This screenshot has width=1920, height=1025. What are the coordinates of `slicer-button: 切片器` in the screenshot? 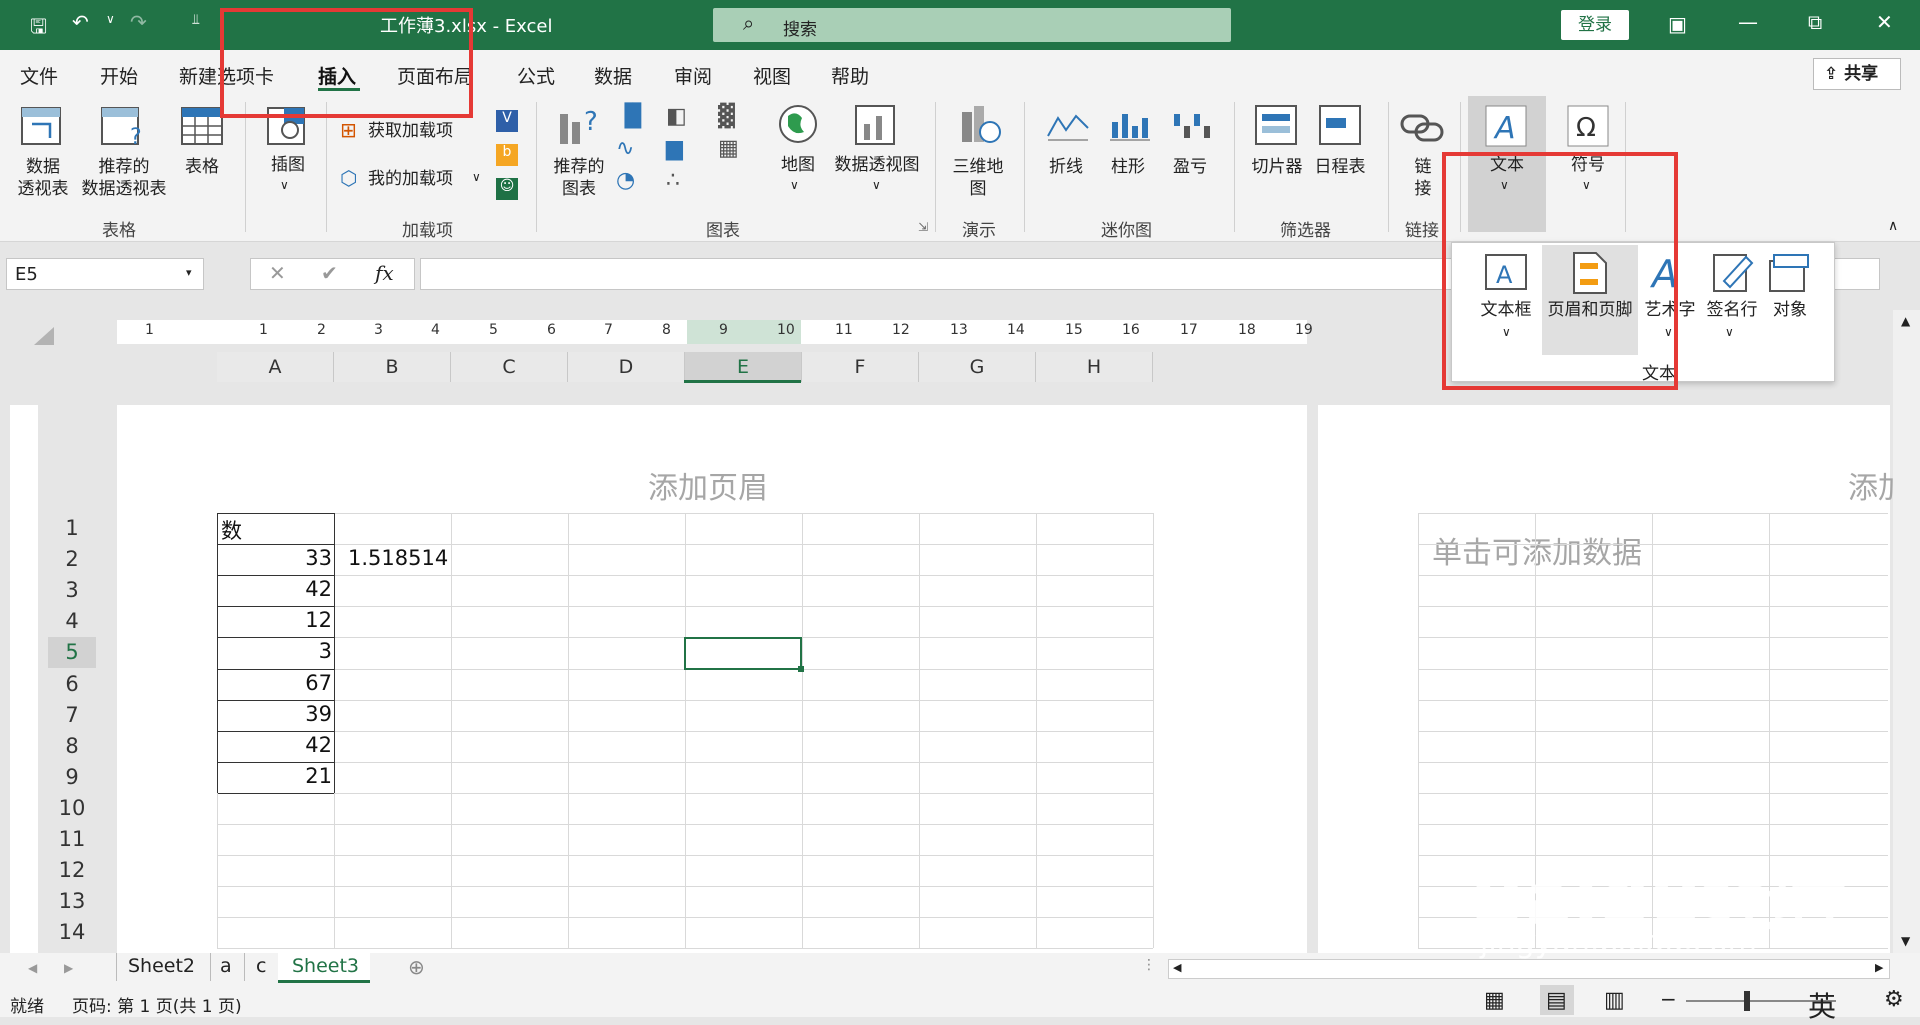 It's located at (1277, 167).